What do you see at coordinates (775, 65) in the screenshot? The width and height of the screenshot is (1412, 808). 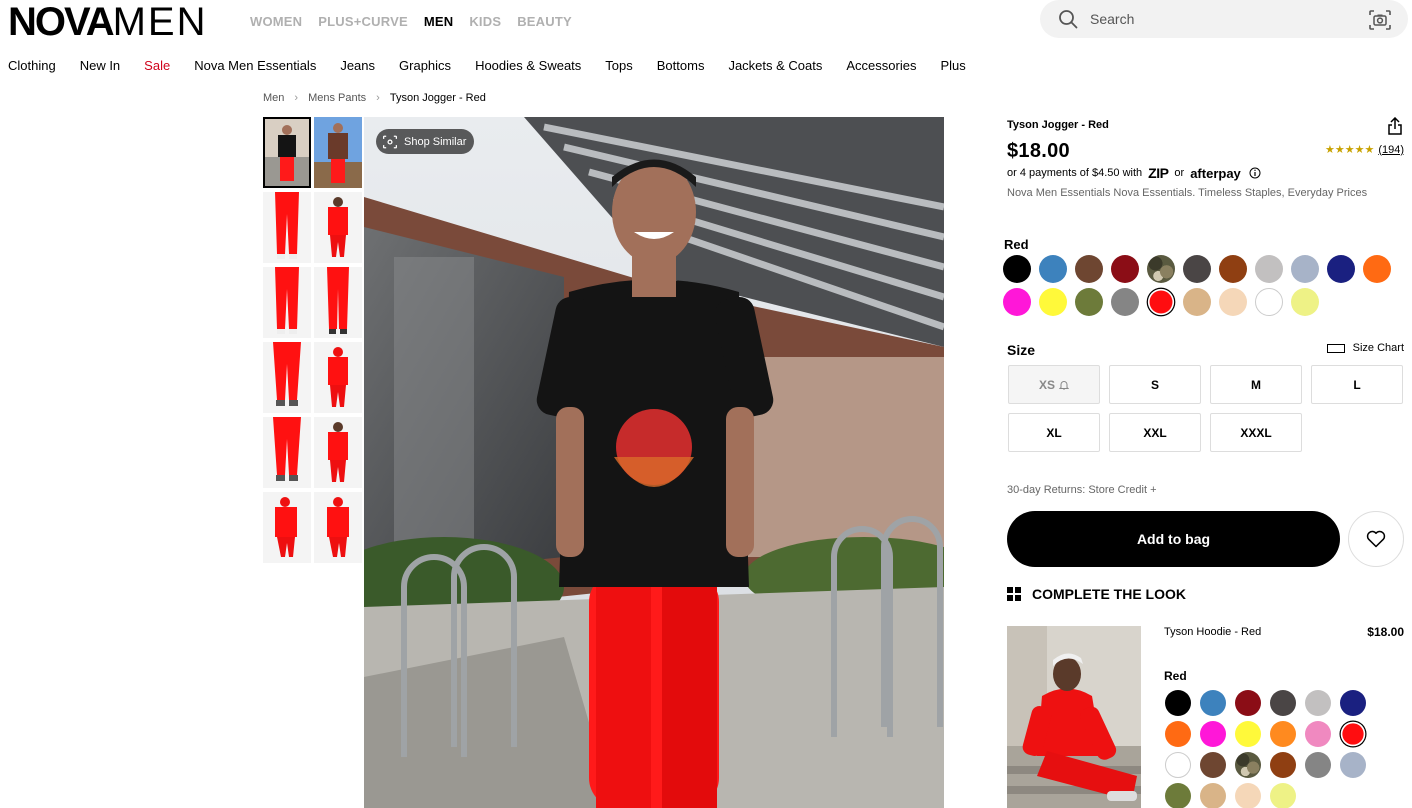 I see `category-nav-item: Jackets & Coats` at bounding box center [775, 65].